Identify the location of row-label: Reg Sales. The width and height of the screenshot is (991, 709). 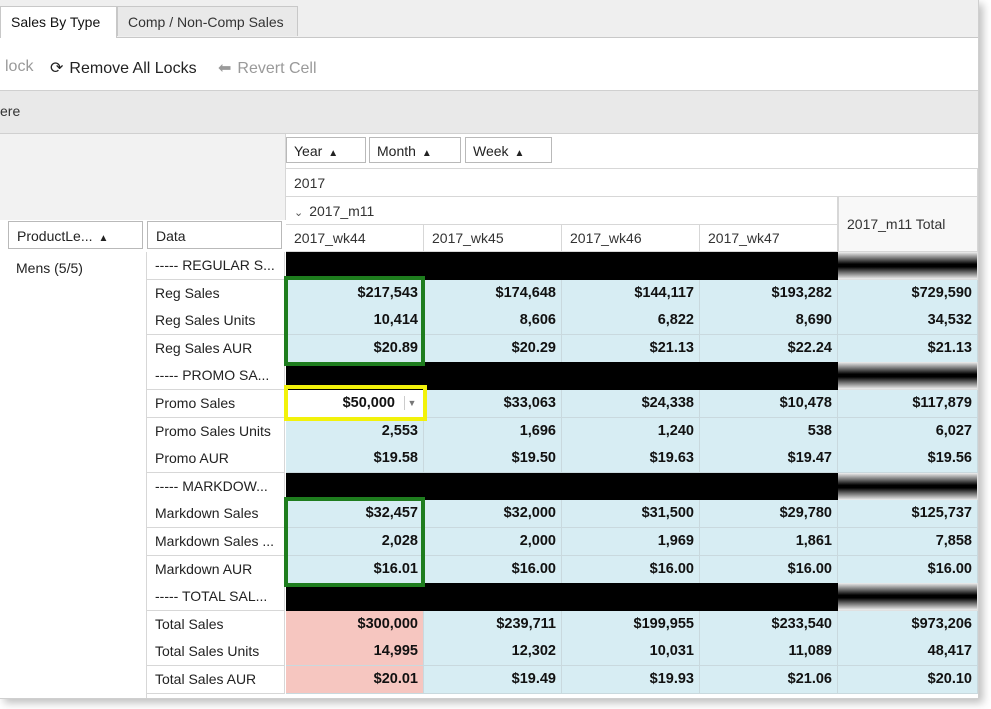
(216, 294).